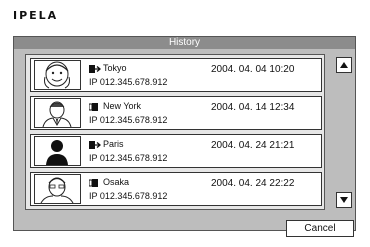 The image size is (370, 247). Describe the element at coordinates (253, 69) in the screenshot. I see `call-datetime: 2004. 04. 04 10:20` at that location.